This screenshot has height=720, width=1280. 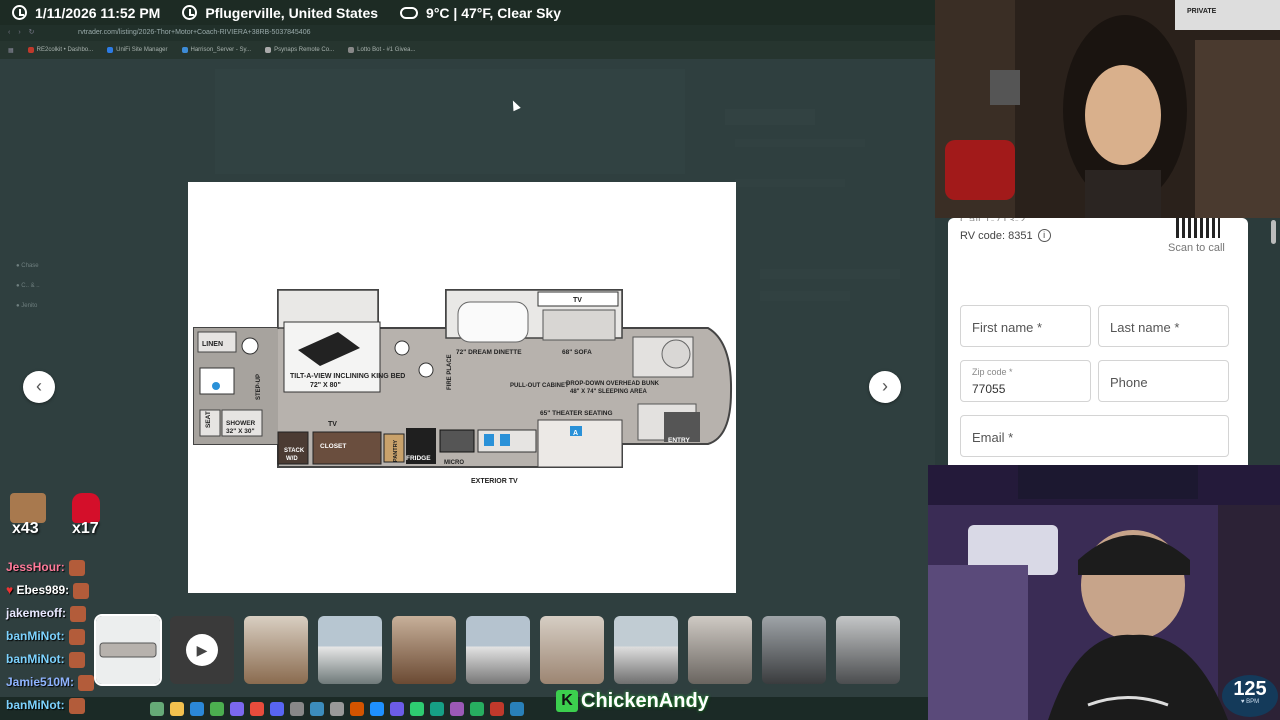 What do you see at coordinates (454, 463) in the screenshot?
I see `micro-label: MICRO` at bounding box center [454, 463].